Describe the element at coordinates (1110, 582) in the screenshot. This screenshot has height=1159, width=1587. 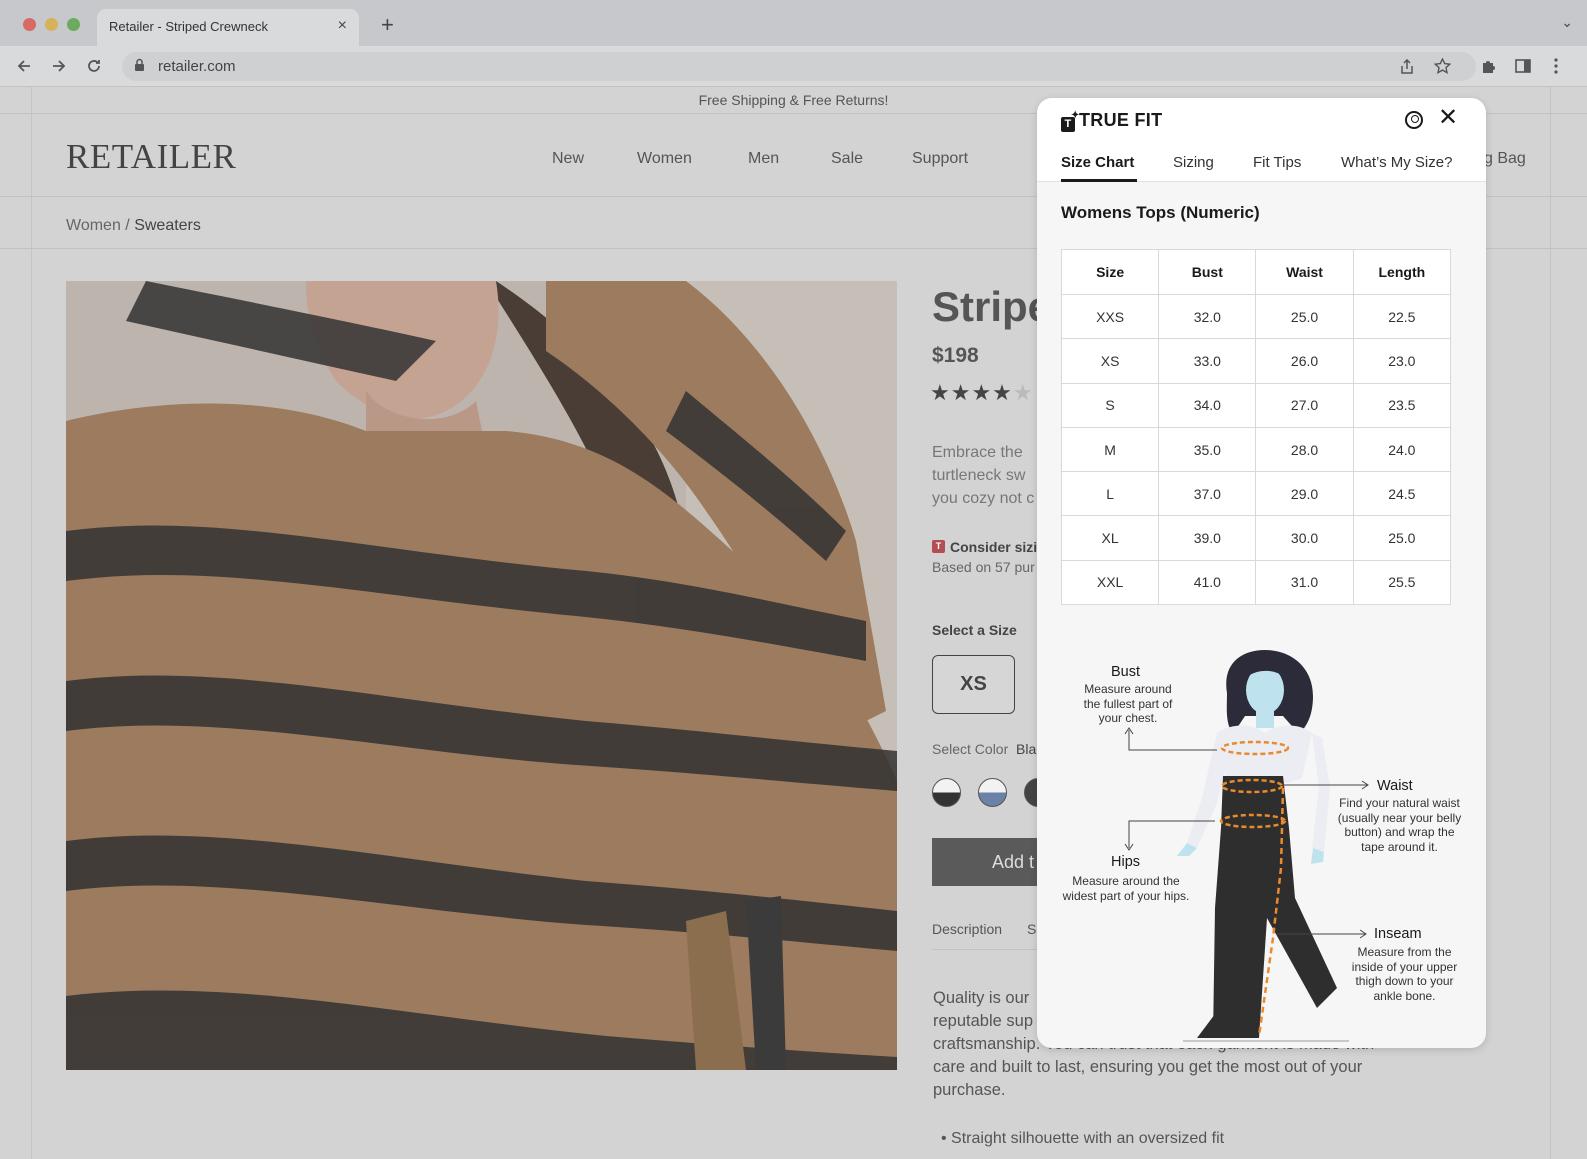
I see `table-cell: XXL` at that location.